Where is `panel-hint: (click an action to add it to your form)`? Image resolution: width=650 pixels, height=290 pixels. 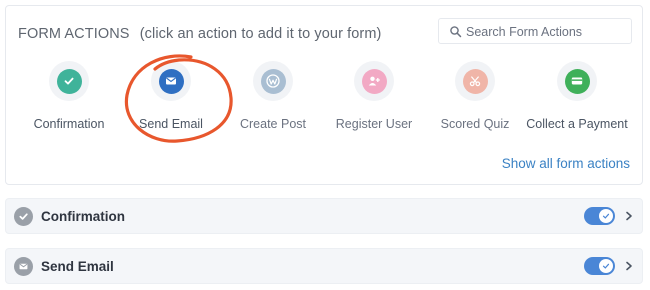 panel-hint: (click an action to add it to your form) is located at coordinates (260, 34).